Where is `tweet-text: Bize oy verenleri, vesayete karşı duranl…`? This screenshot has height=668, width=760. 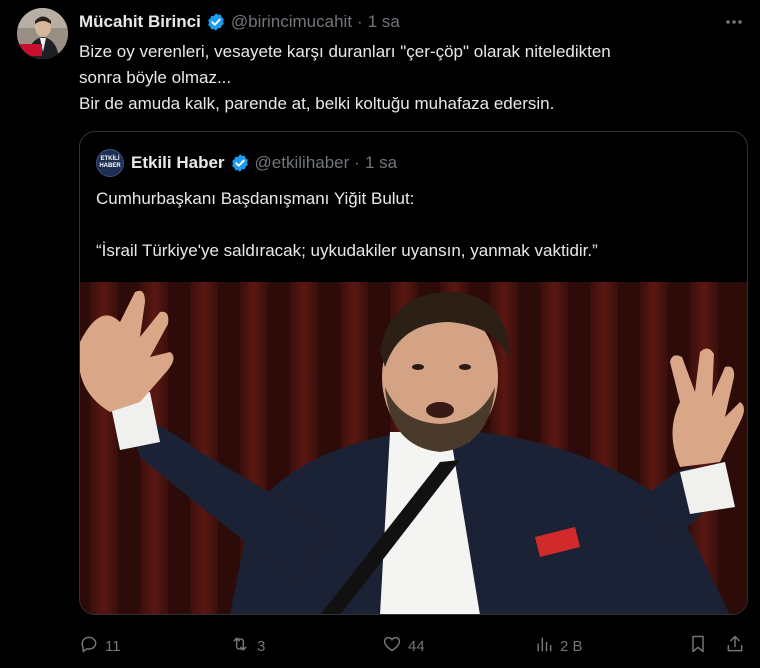 tweet-text: Bize oy verenleri, vesayete karşı duranl… is located at coordinates (409, 78).